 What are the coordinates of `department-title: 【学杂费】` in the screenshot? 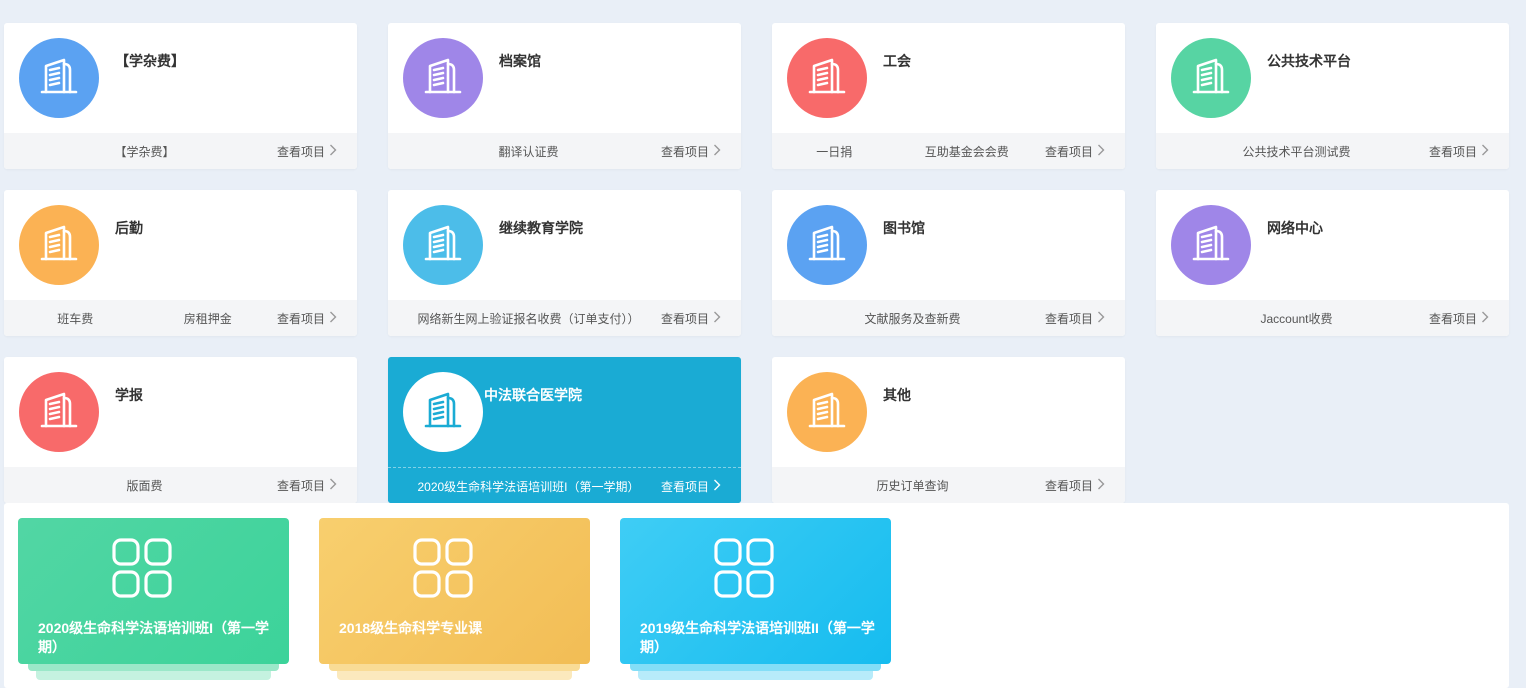 It's located at (150, 61).